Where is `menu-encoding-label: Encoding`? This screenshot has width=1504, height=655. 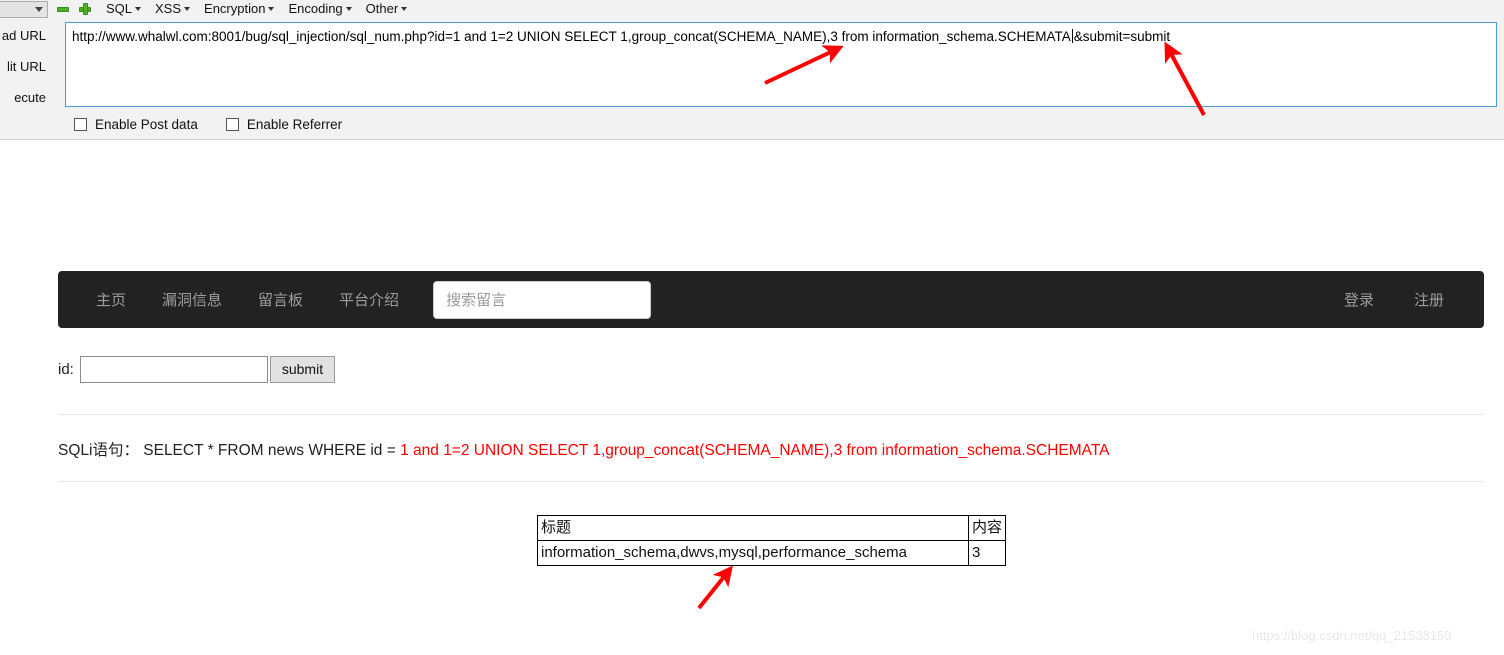 menu-encoding-label: Encoding is located at coordinates (315, 8).